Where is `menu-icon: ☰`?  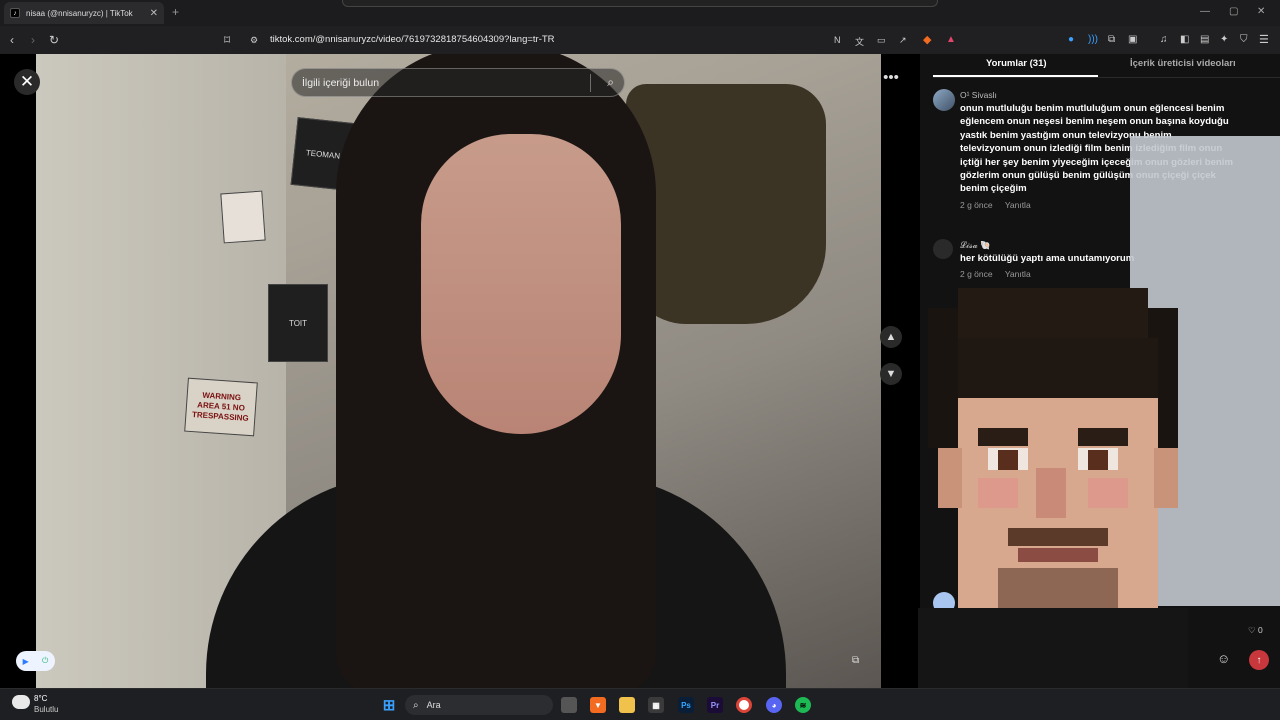
menu-icon: ☰ is located at coordinates (1264, 39).